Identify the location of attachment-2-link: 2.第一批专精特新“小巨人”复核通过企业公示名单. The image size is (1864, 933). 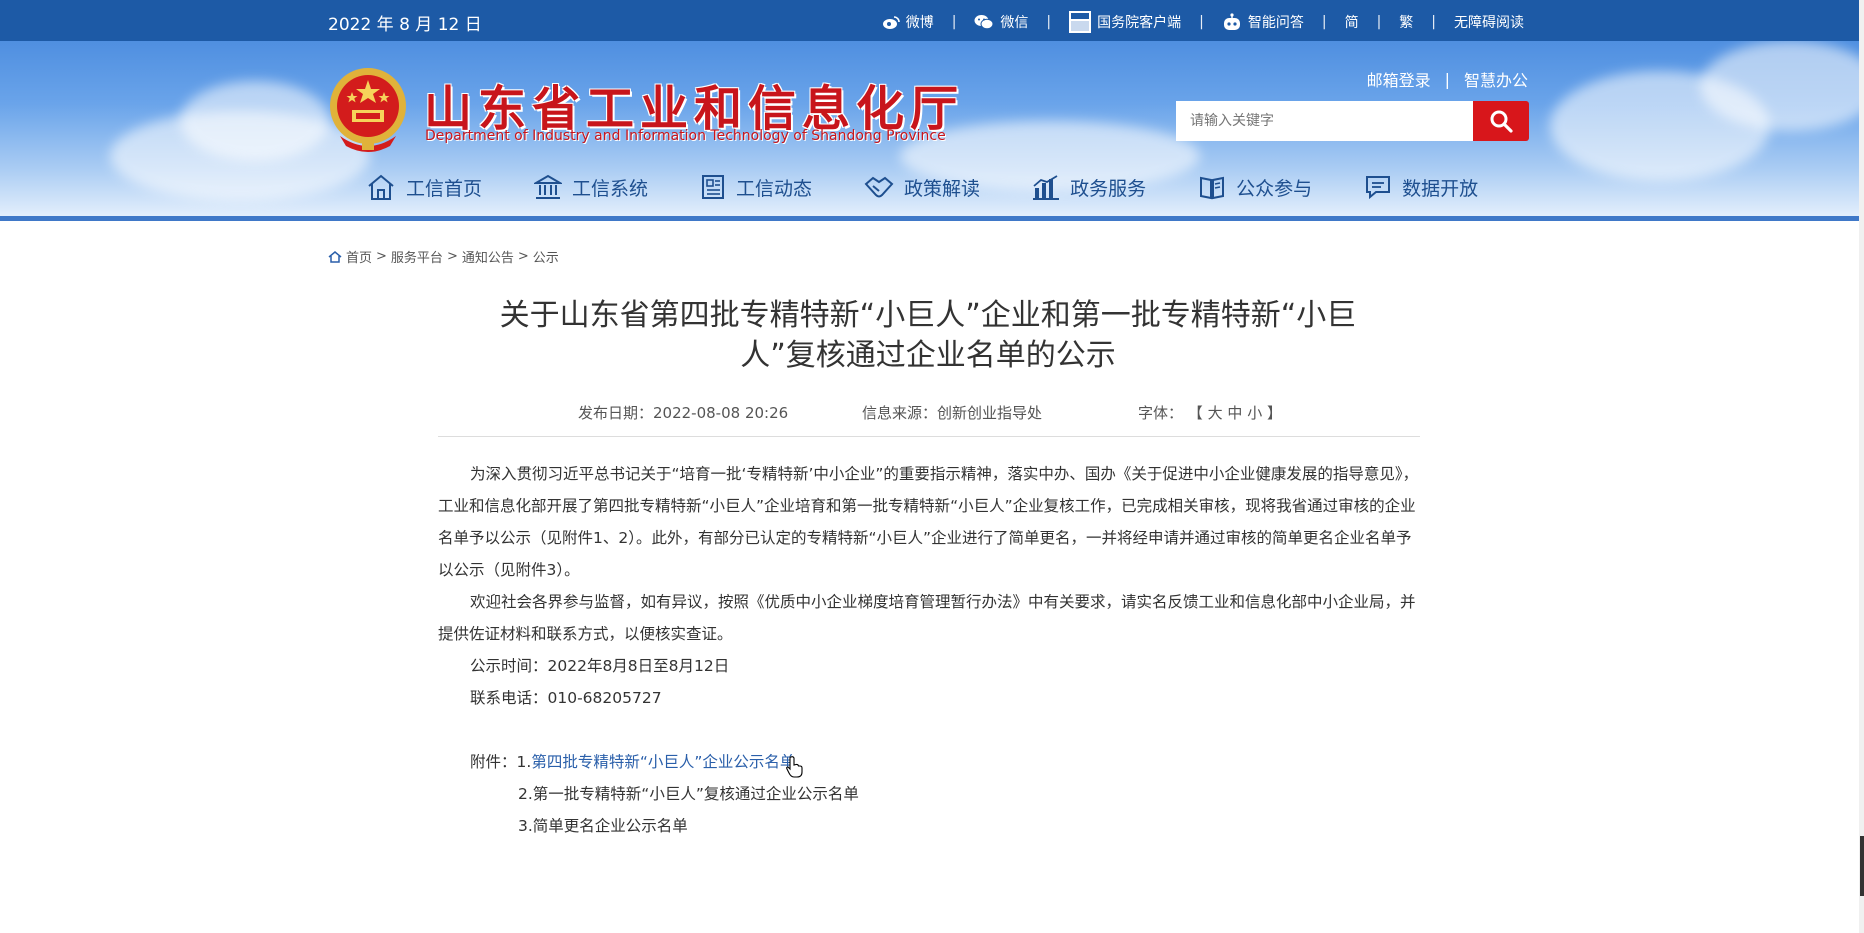
(688, 794).